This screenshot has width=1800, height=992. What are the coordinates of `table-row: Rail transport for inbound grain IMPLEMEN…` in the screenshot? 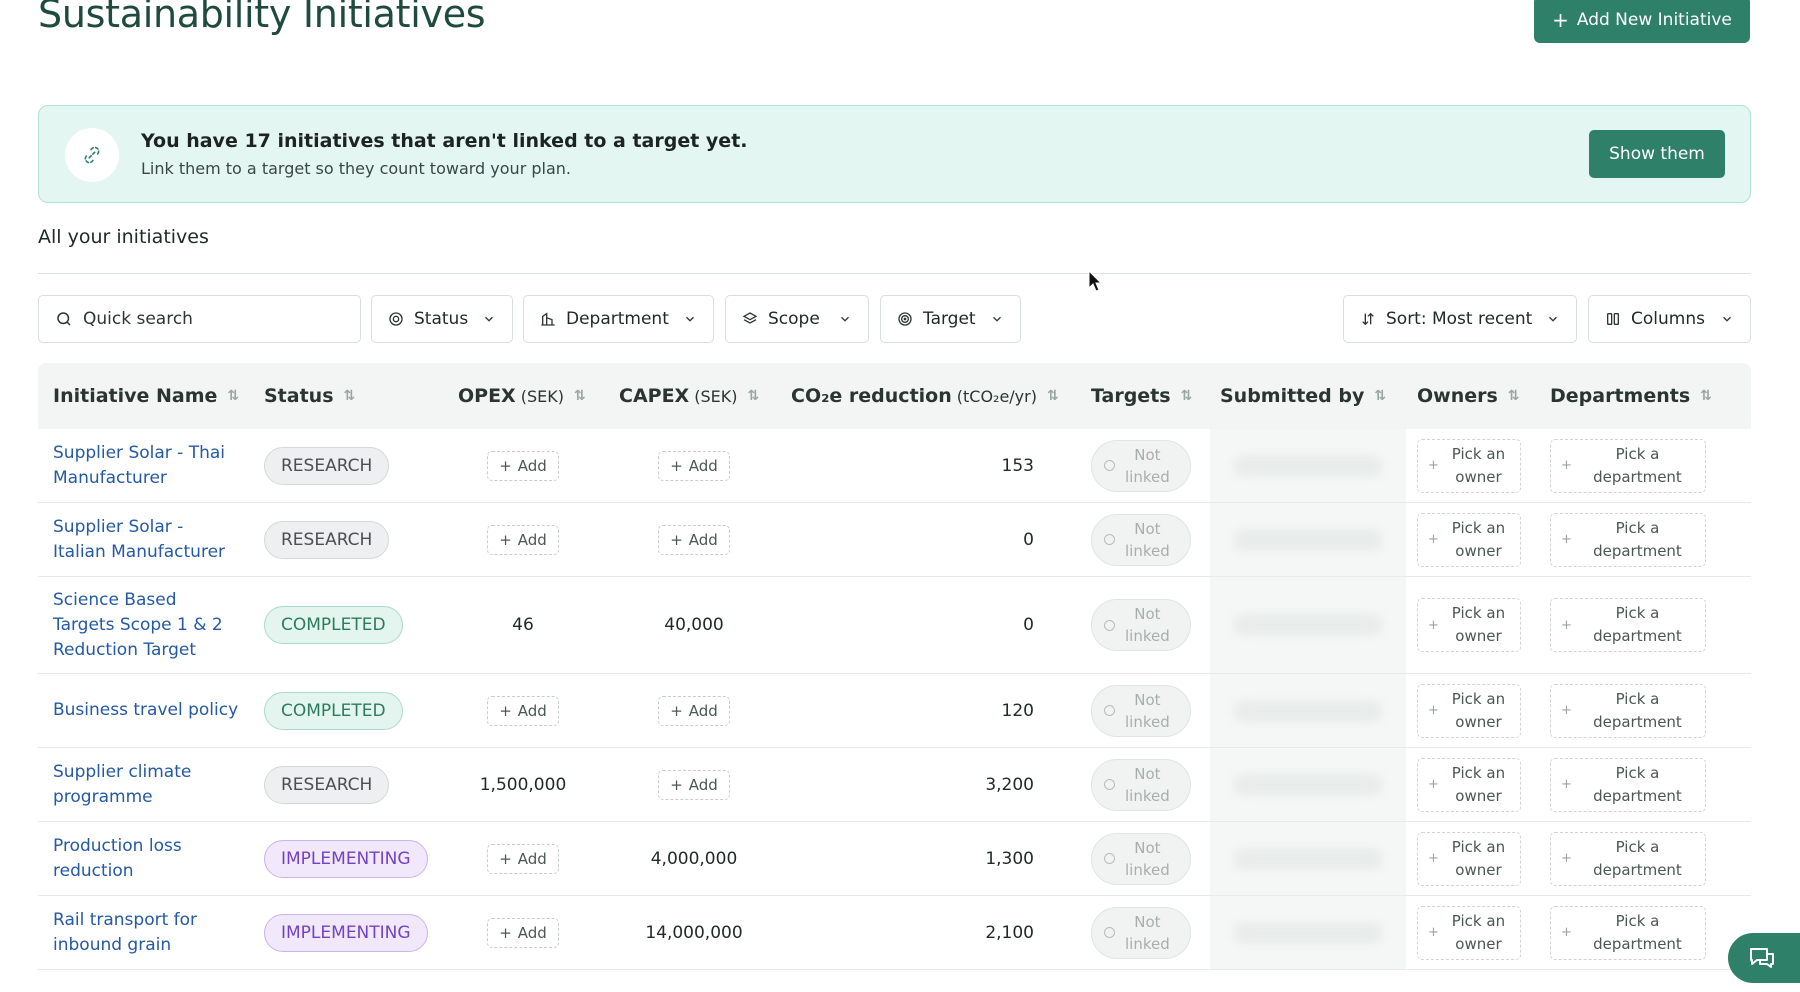 It's located at (894, 933).